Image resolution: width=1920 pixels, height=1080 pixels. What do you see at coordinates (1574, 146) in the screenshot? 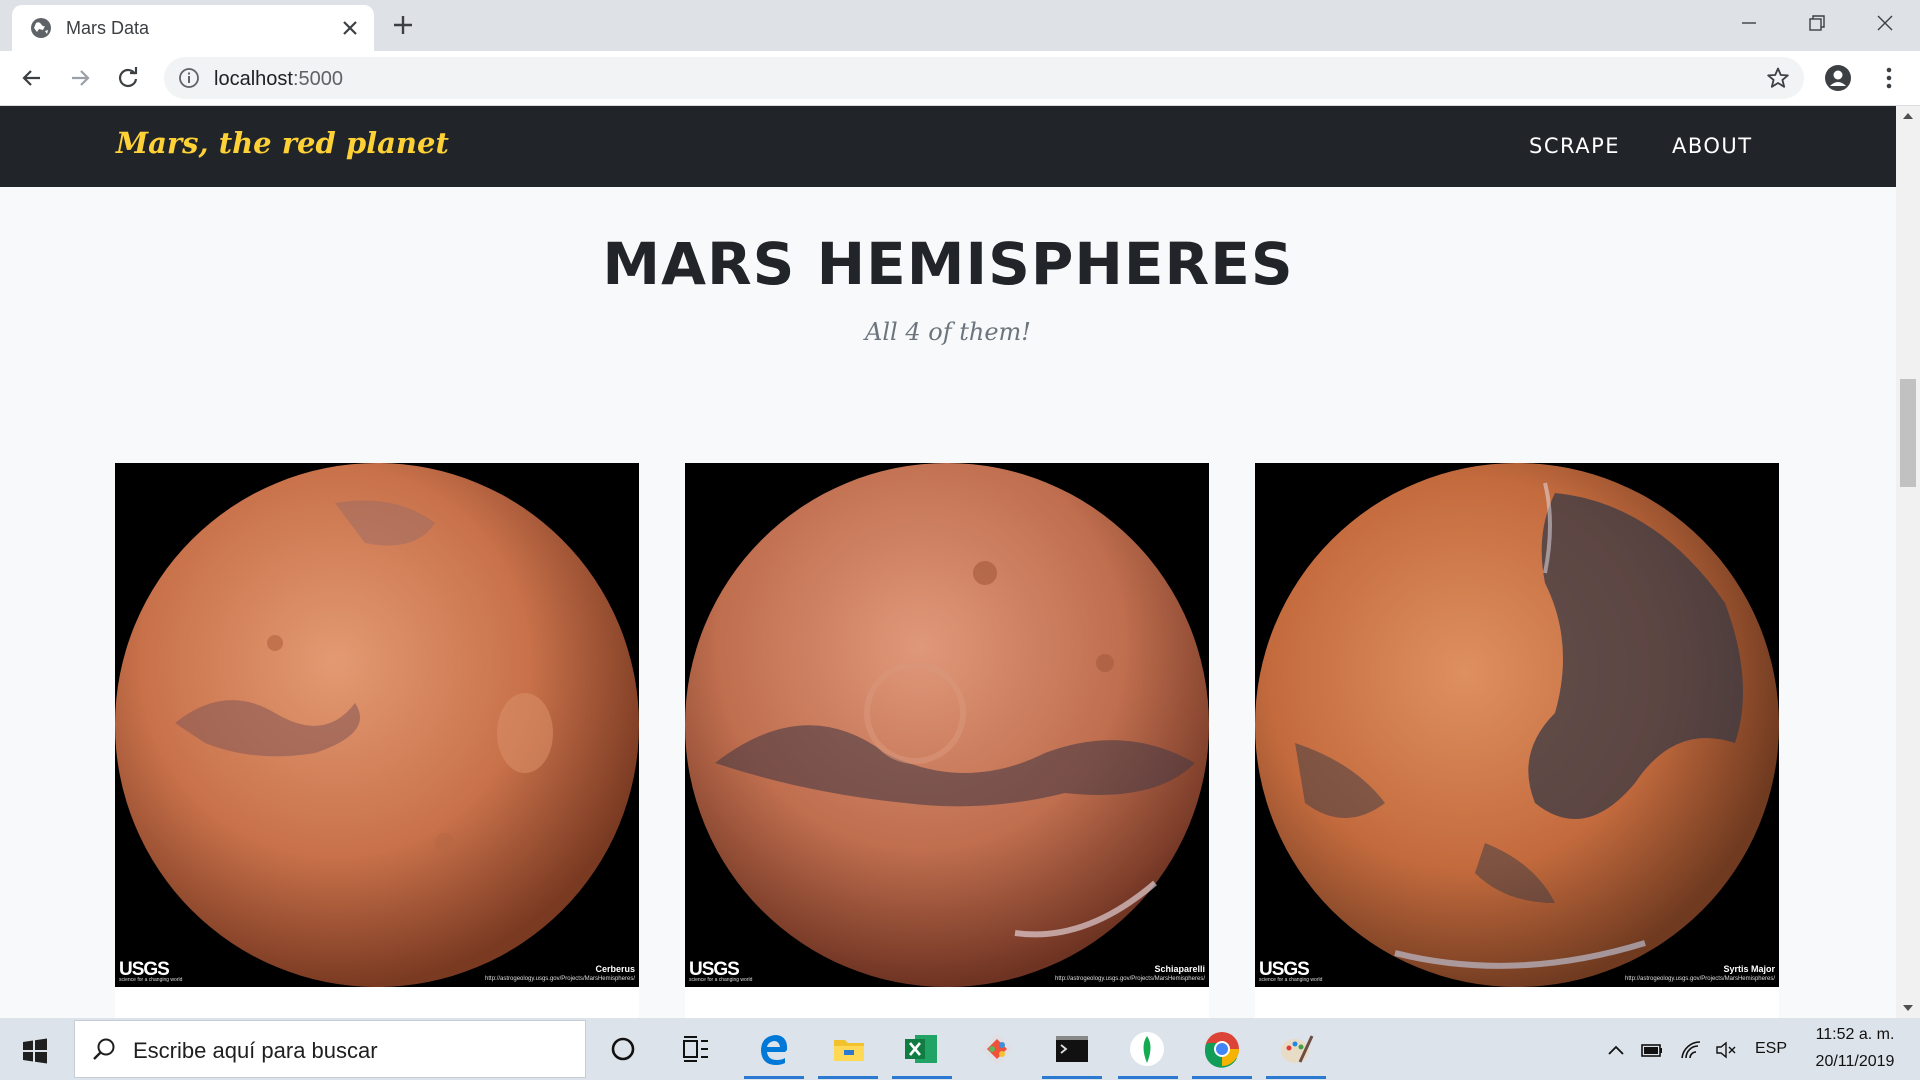
I see `nav-scrape-link: SCRAPE` at bounding box center [1574, 146].